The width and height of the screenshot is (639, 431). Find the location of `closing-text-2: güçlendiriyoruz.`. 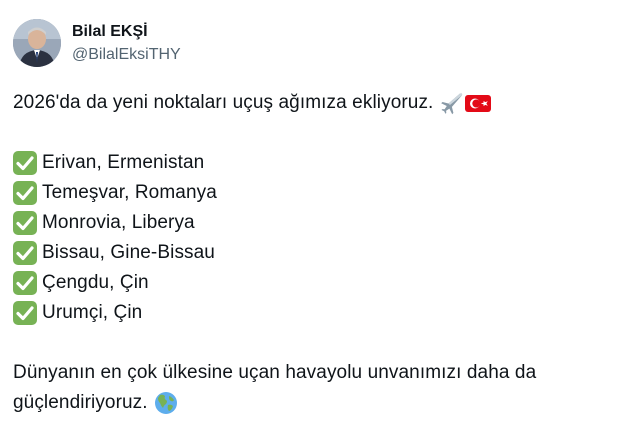

closing-text-2: güçlendiriyoruz. is located at coordinates (80, 402).